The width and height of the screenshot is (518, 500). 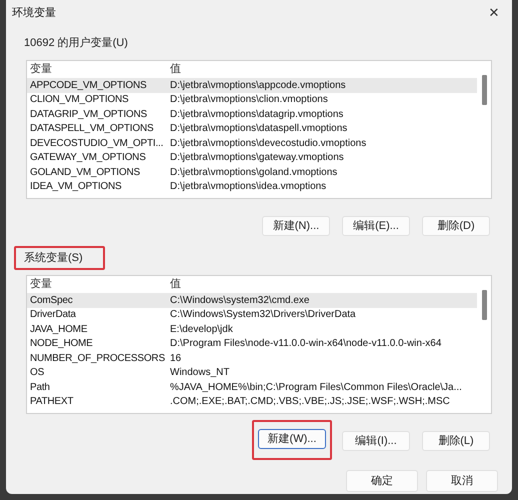 I want to click on table-cell-text: PATHEXT, so click(x=51, y=402).